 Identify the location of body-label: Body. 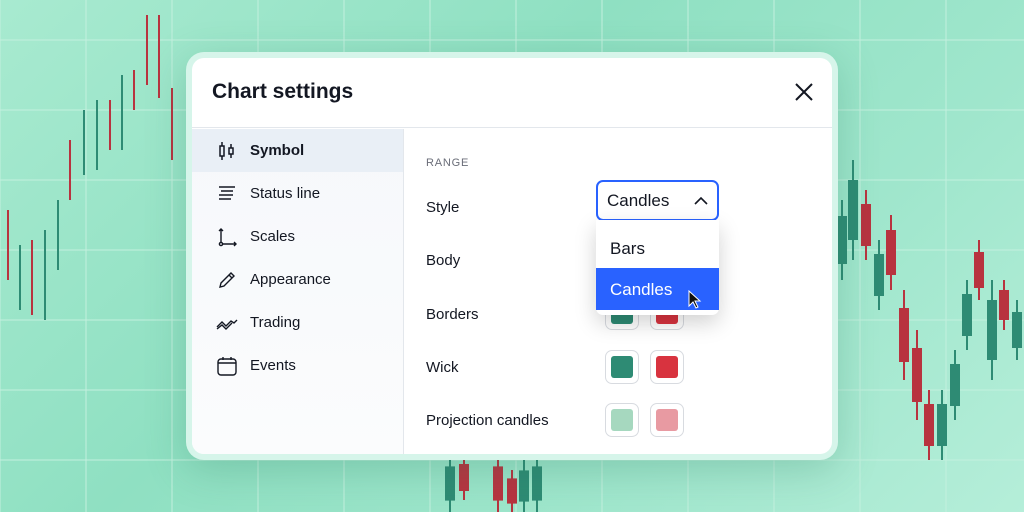
(443, 260).